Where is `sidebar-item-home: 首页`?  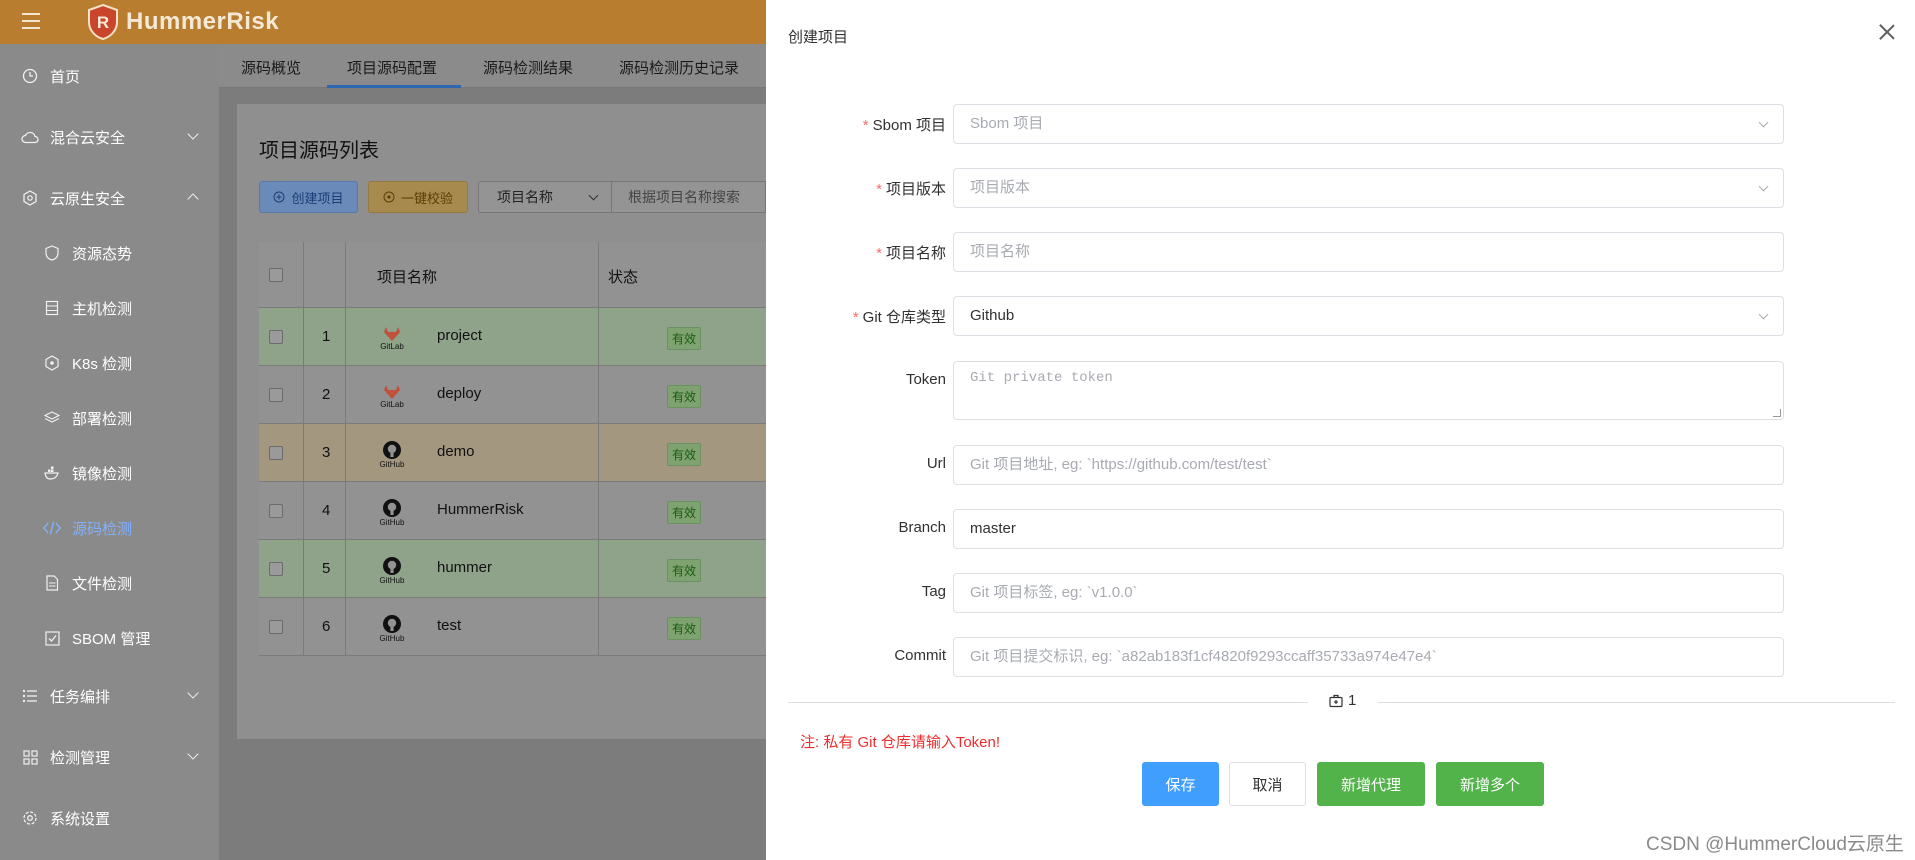 sidebar-item-home: 首页 is located at coordinates (109, 76).